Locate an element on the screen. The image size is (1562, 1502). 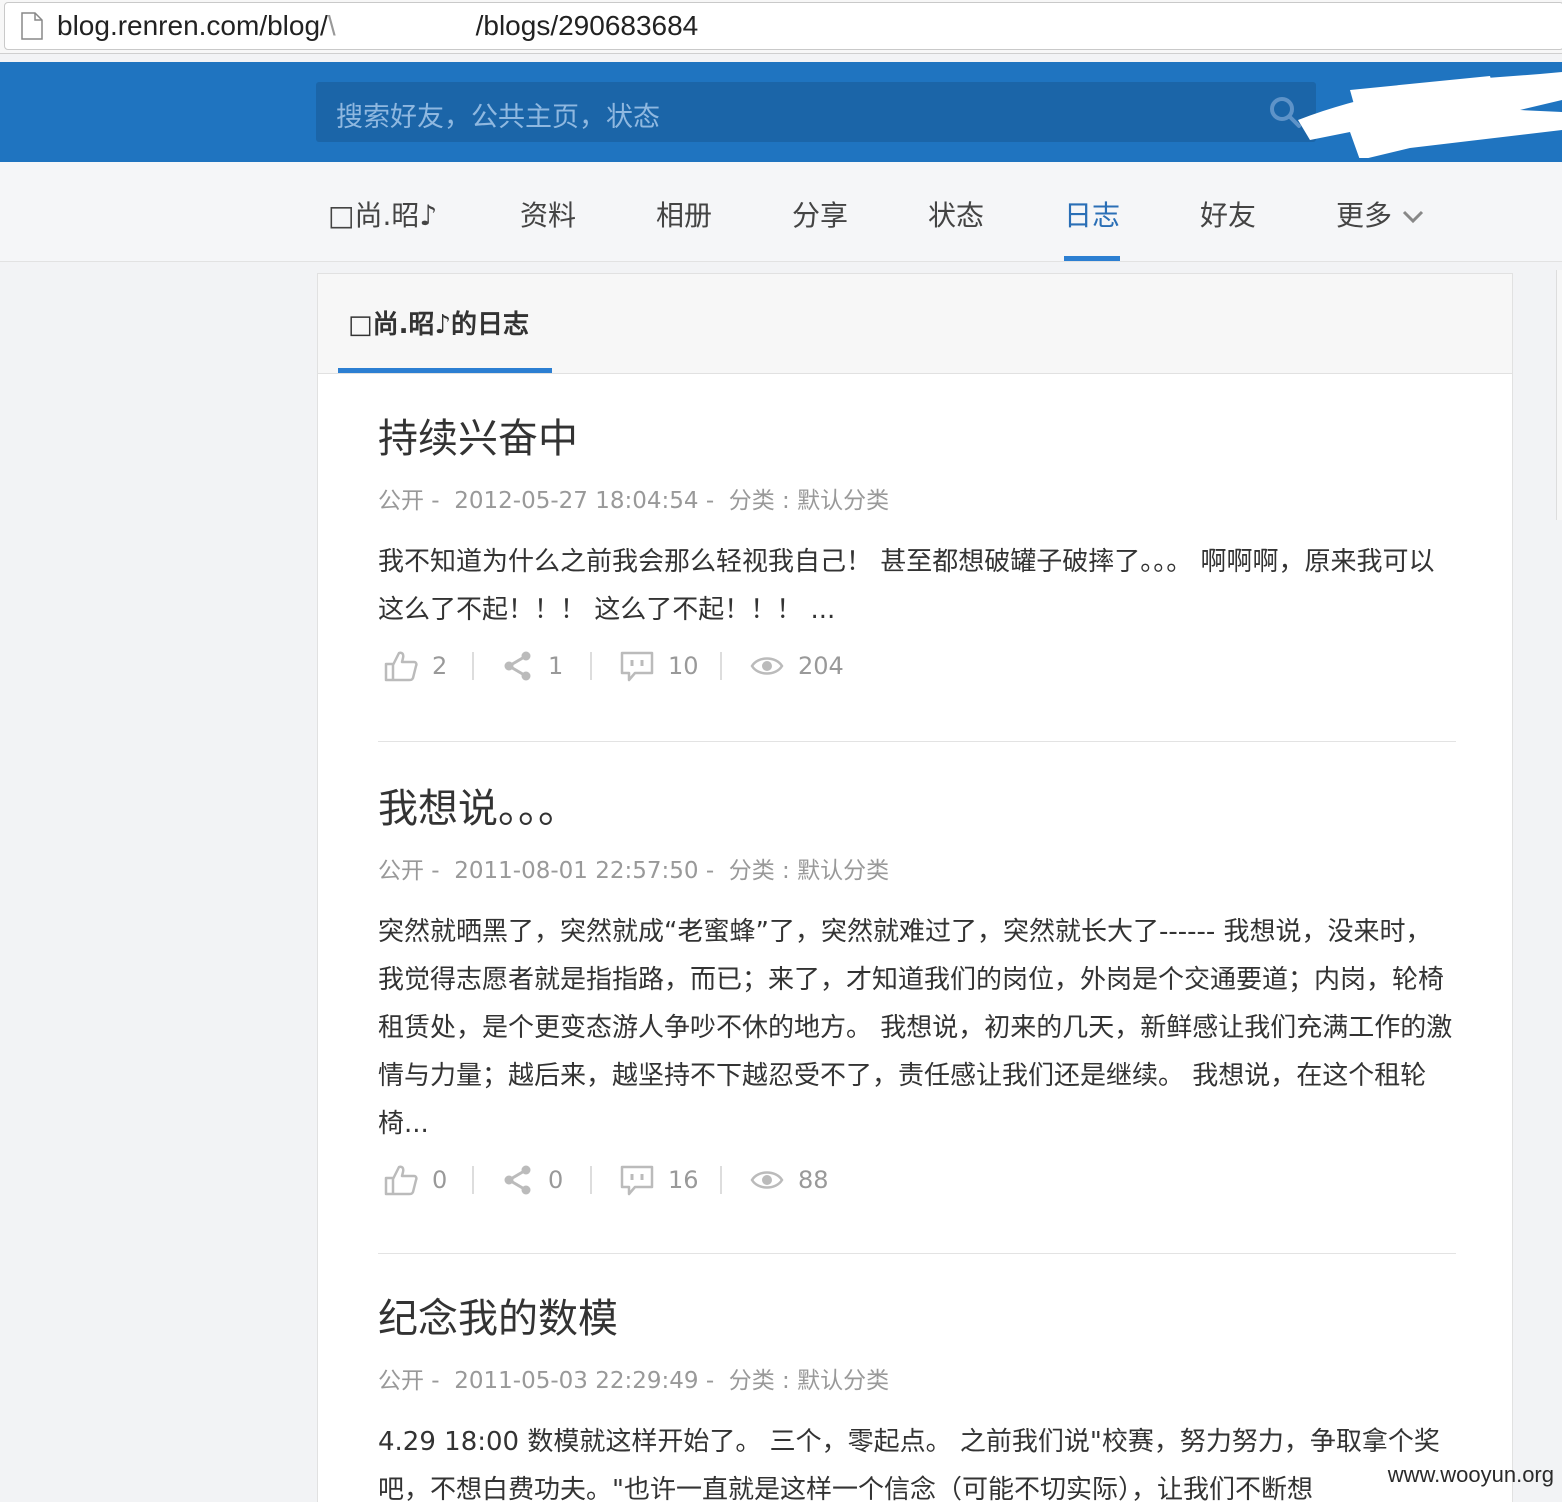
nav-tab-friends: 好友 is located at coordinates (1228, 214).